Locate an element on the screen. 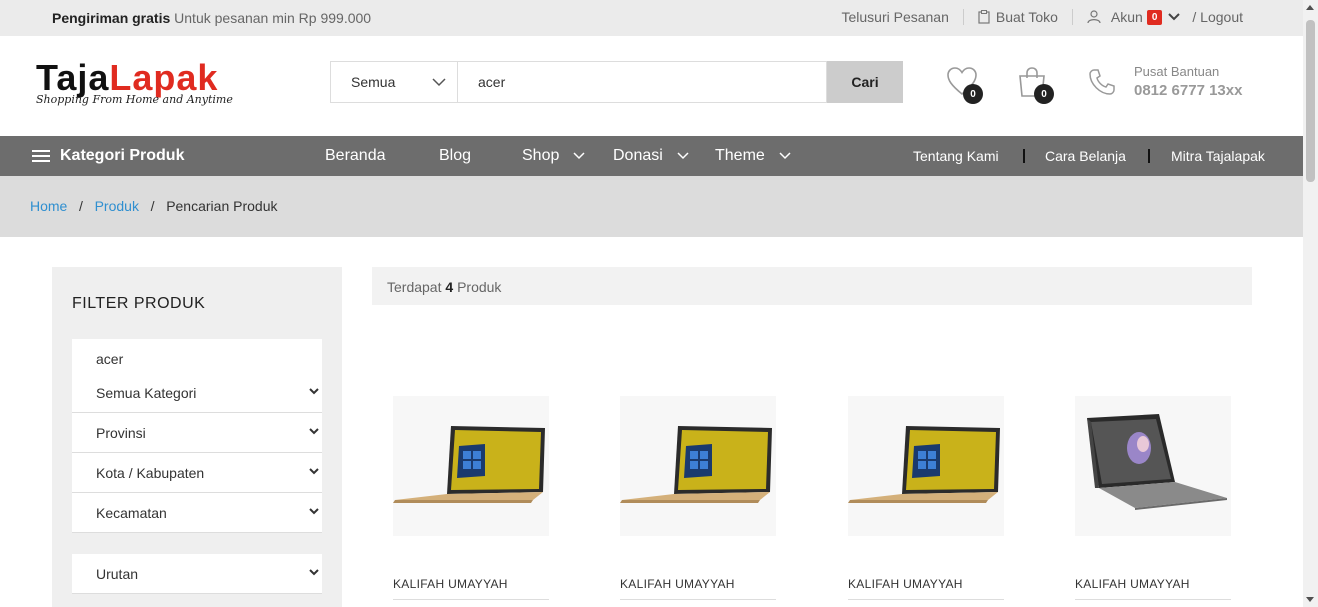 Image resolution: width=1318 pixels, height=607 pixels. nav-label: Beranda is located at coordinates (355, 155).